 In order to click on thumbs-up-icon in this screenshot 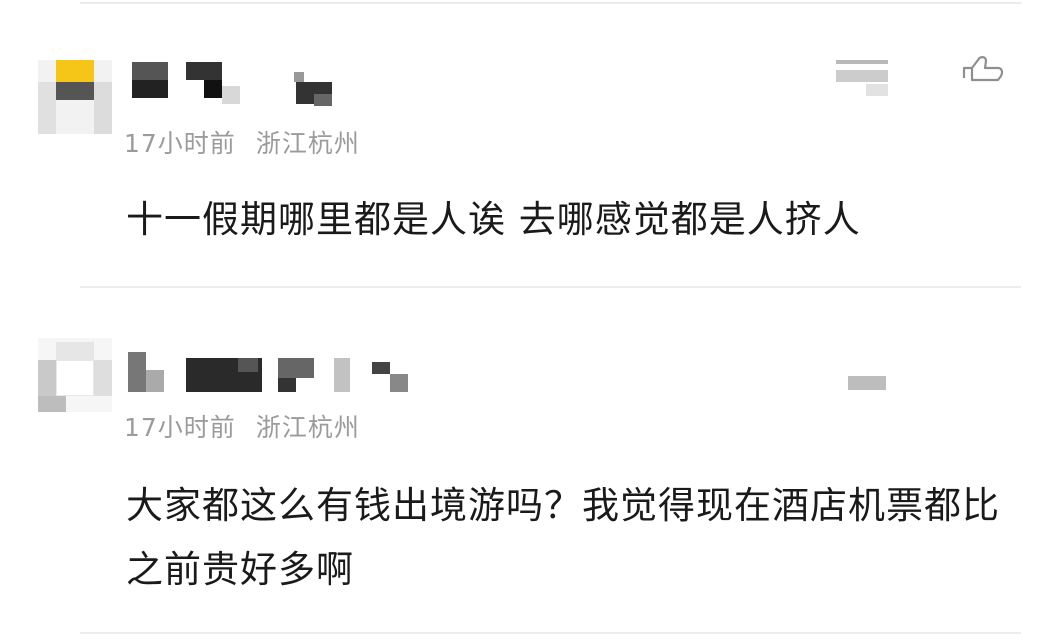, I will do `click(984, 68)`.